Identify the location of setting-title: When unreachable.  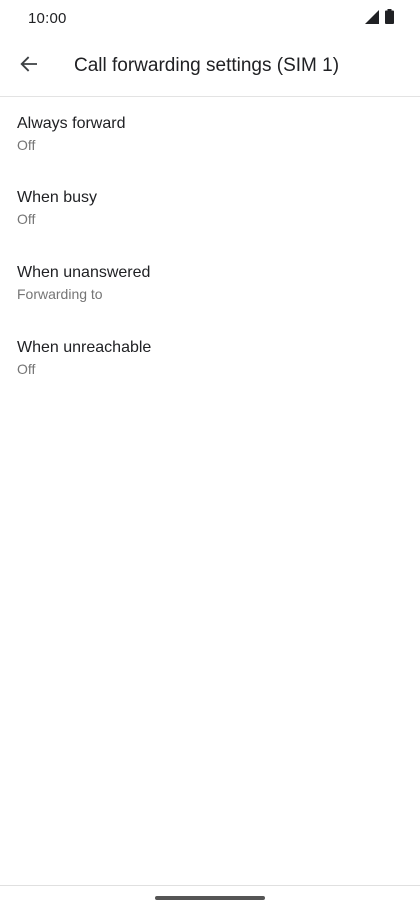
(84, 347).